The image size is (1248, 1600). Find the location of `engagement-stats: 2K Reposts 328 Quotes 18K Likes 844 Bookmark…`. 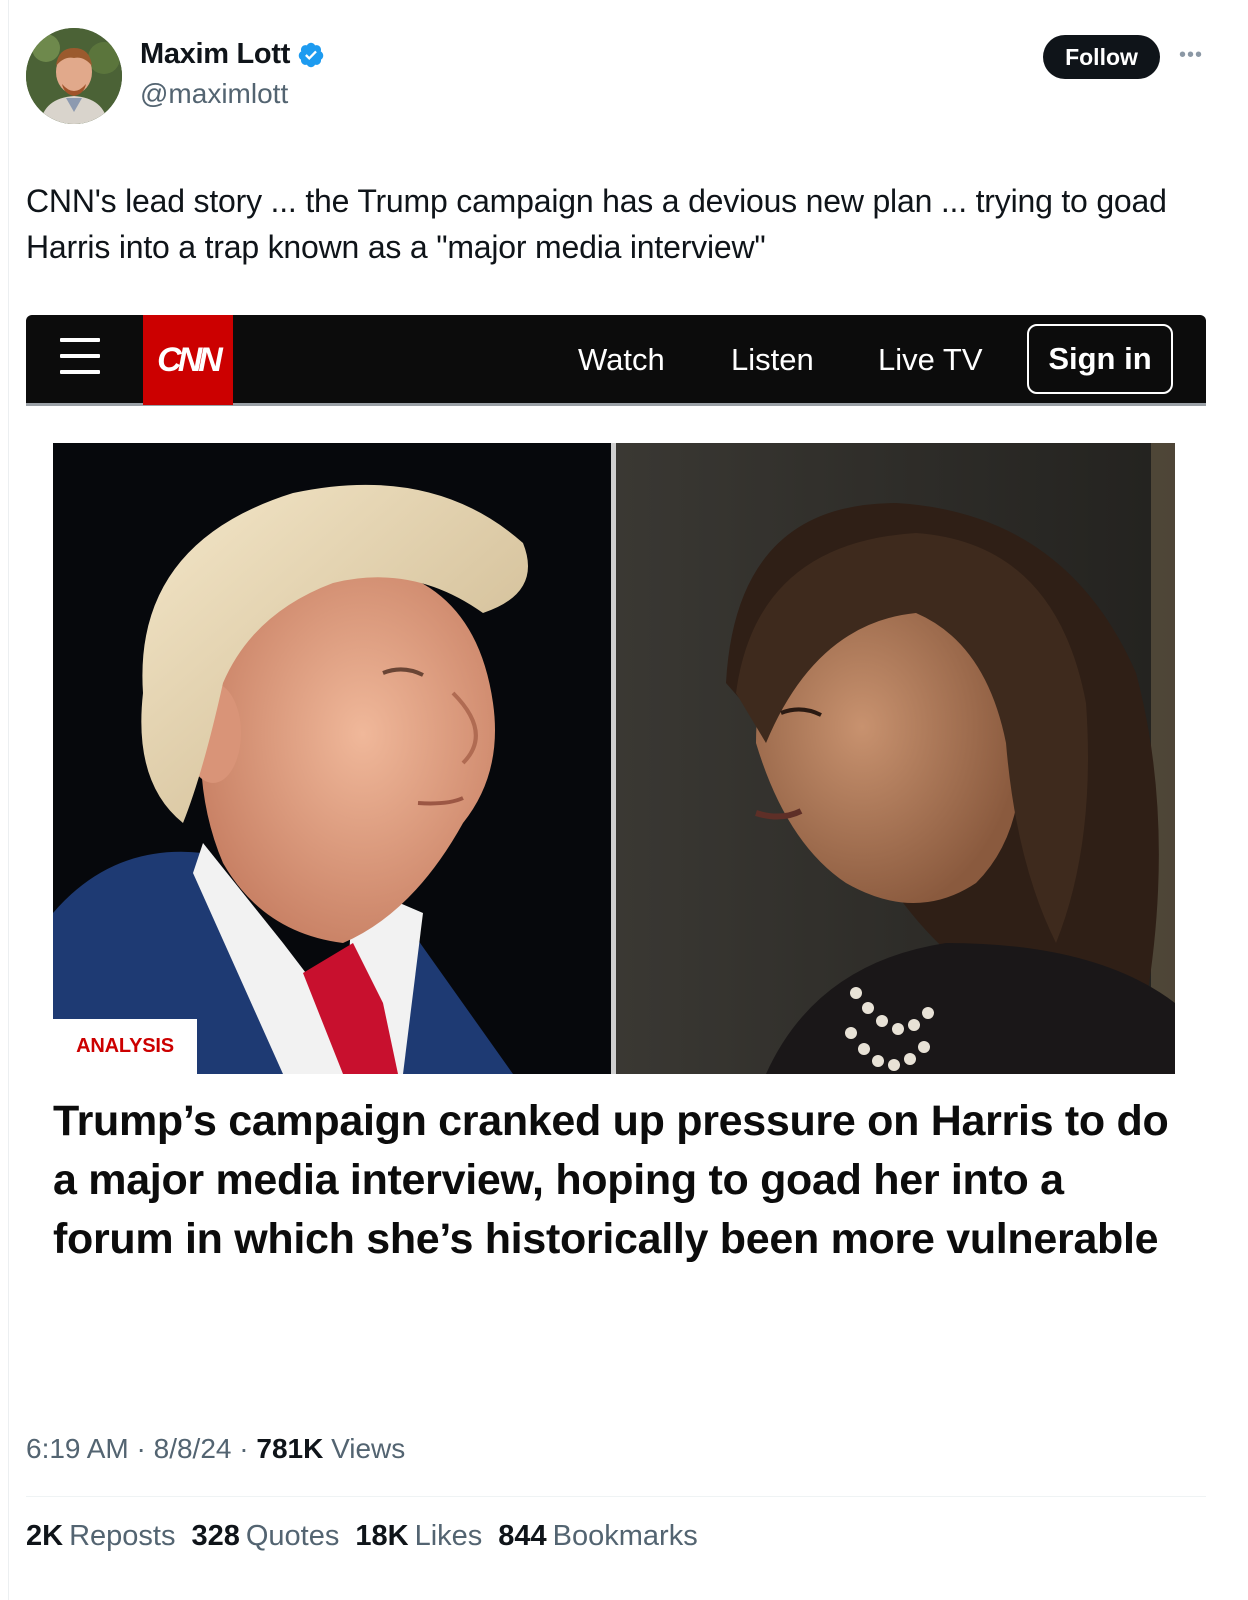

engagement-stats: 2K Reposts 328 Quotes 18K Likes 844 Bookmark… is located at coordinates (370, 1536).